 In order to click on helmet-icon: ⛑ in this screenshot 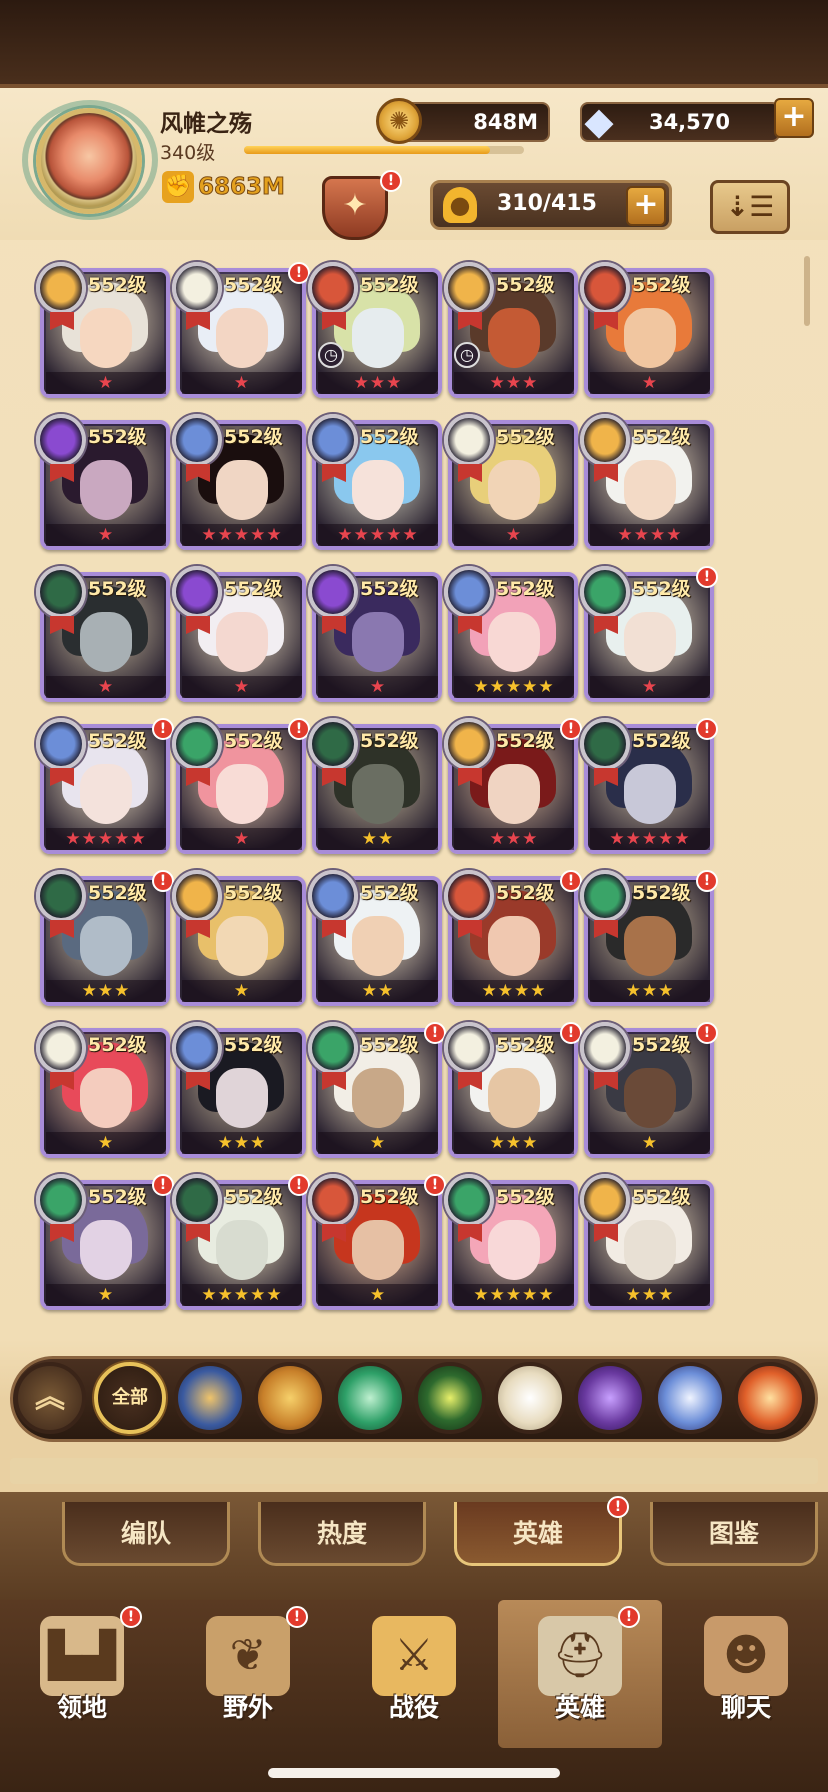, I will do `click(580, 1656)`.